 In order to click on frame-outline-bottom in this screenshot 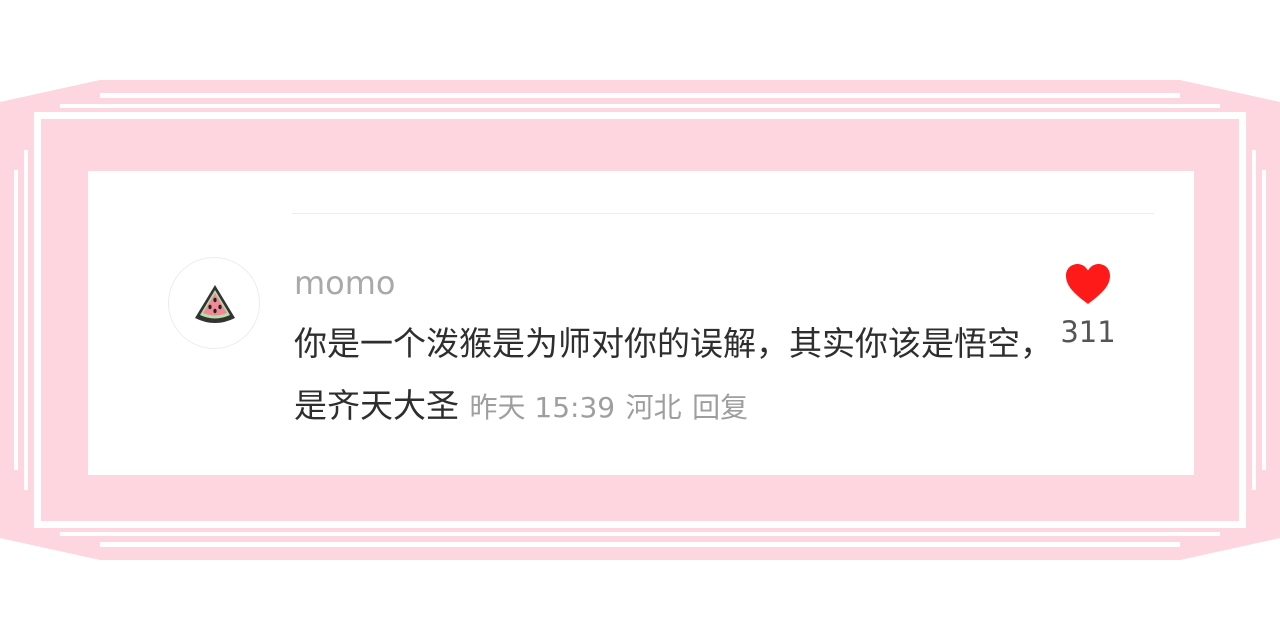, I will do `click(640, 524)`.